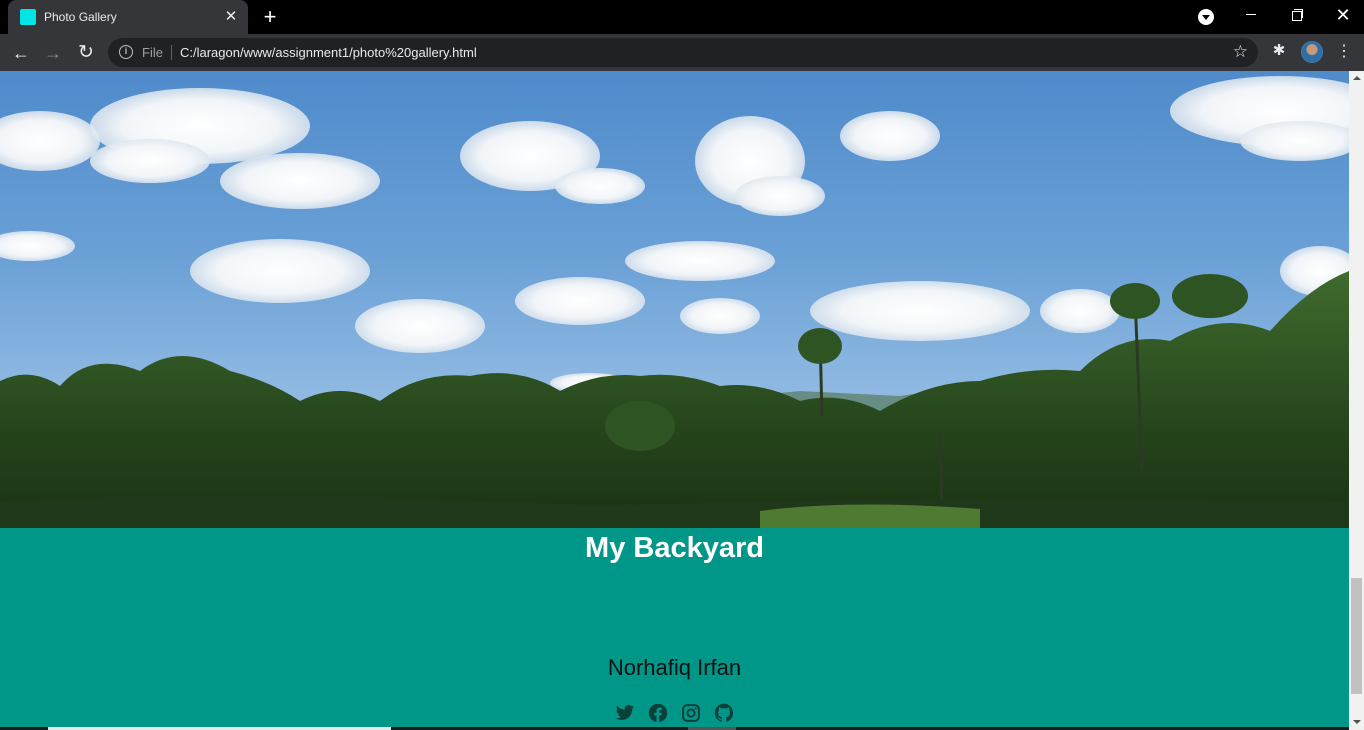 This screenshot has width=1364, height=730. Describe the element at coordinates (126, 52) in the screenshot. I see `site-info-icon: i` at that location.